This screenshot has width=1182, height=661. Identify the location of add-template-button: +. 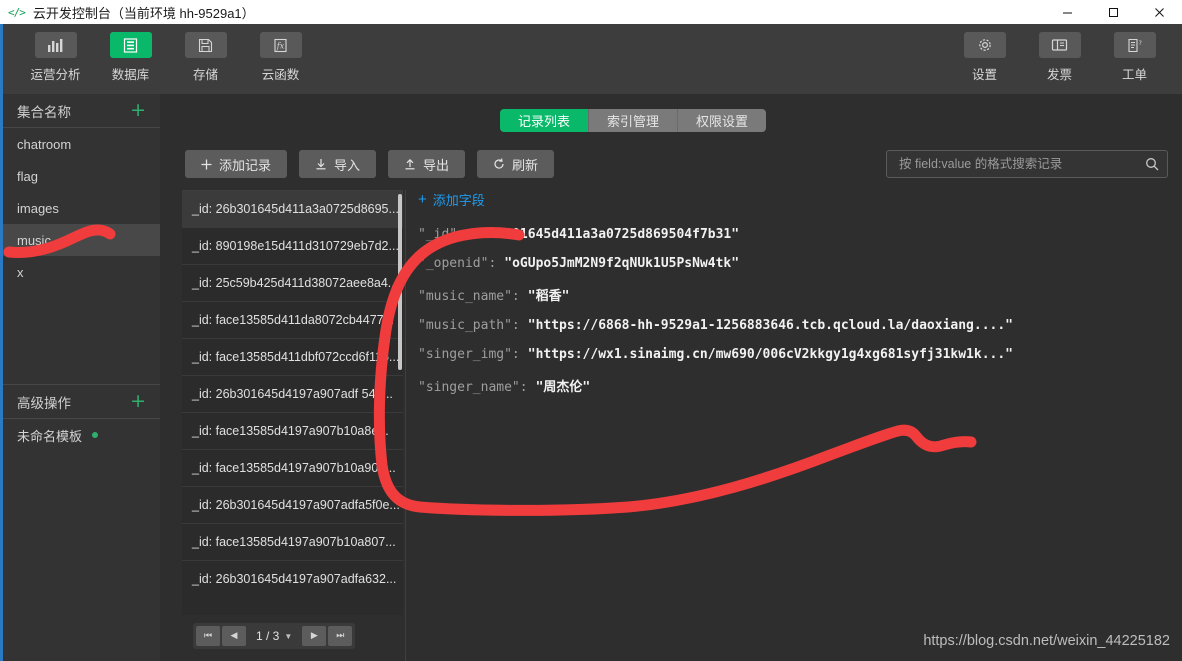
(138, 401).